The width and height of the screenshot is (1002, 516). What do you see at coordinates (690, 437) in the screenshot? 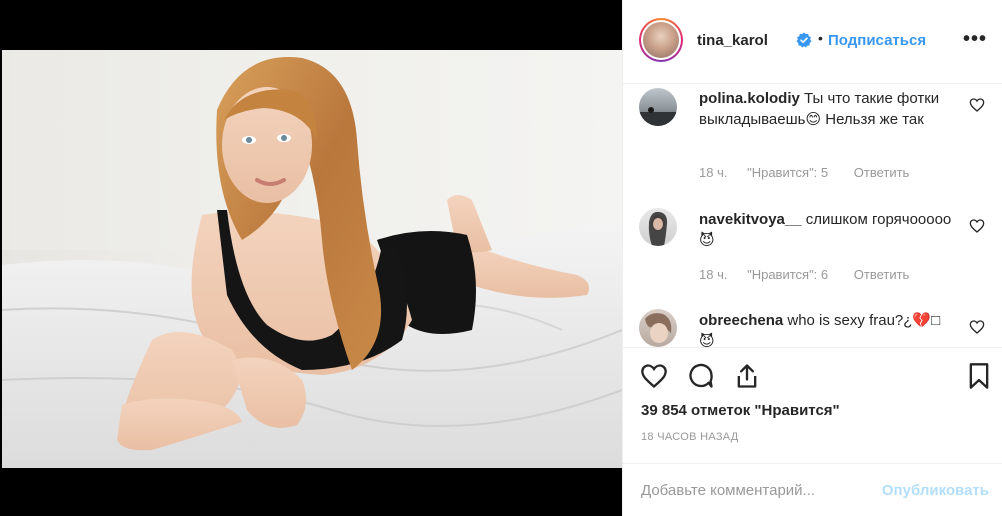
I see `post-timestamp: 18 ЧАСОВ НАЗАД` at bounding box center [690, 437].